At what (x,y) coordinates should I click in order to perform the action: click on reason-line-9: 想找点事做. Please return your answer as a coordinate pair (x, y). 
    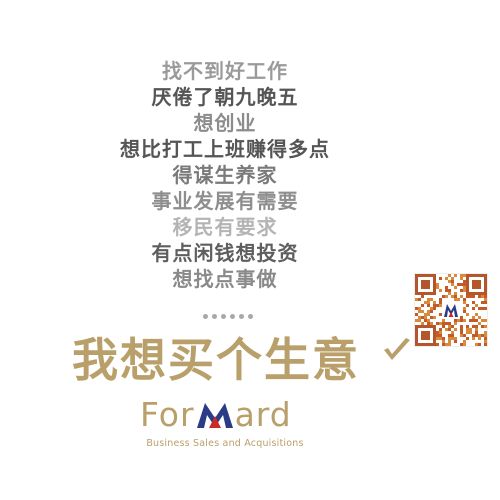
    Looking at the image, I should click on (225, 279).